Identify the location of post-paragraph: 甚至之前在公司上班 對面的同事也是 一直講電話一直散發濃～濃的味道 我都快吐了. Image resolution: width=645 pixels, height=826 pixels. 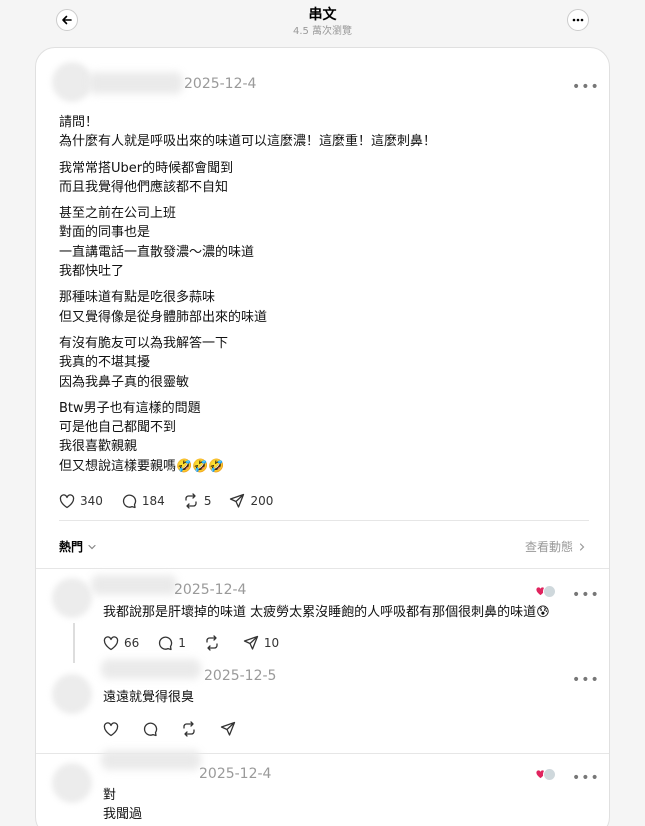
(157, 243).